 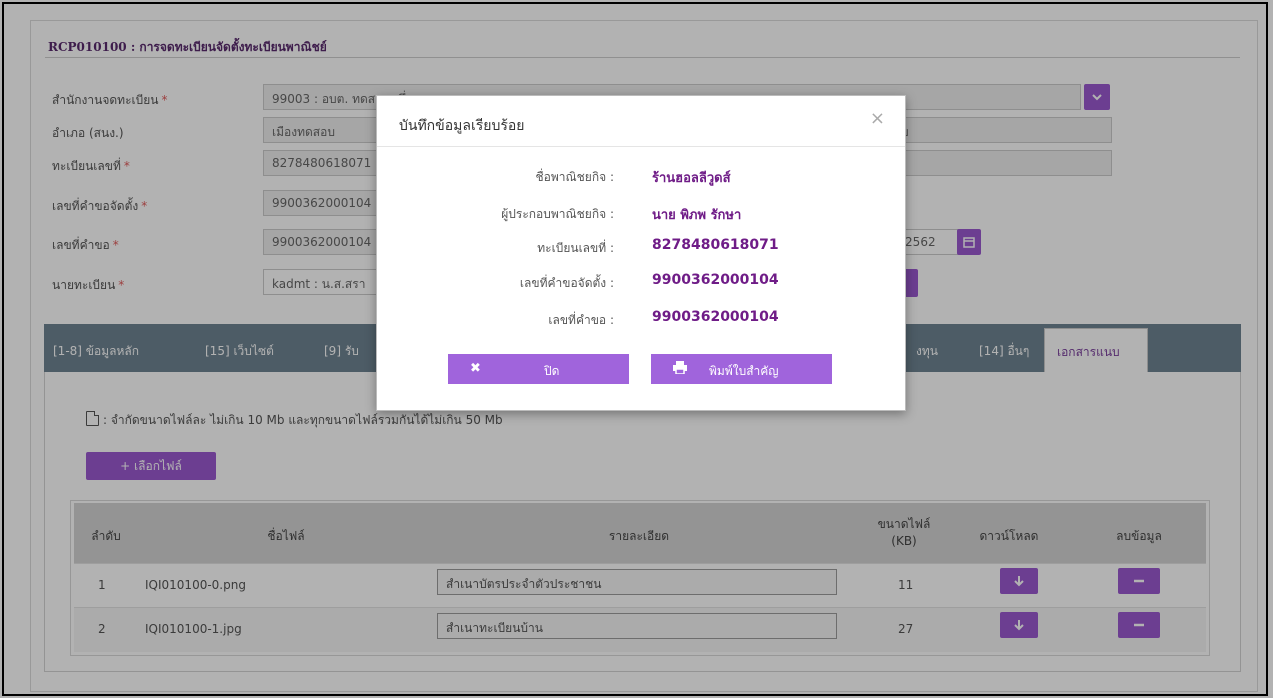 I want to click on close-button: ✖ ปิด, so click(x=538, y=369).